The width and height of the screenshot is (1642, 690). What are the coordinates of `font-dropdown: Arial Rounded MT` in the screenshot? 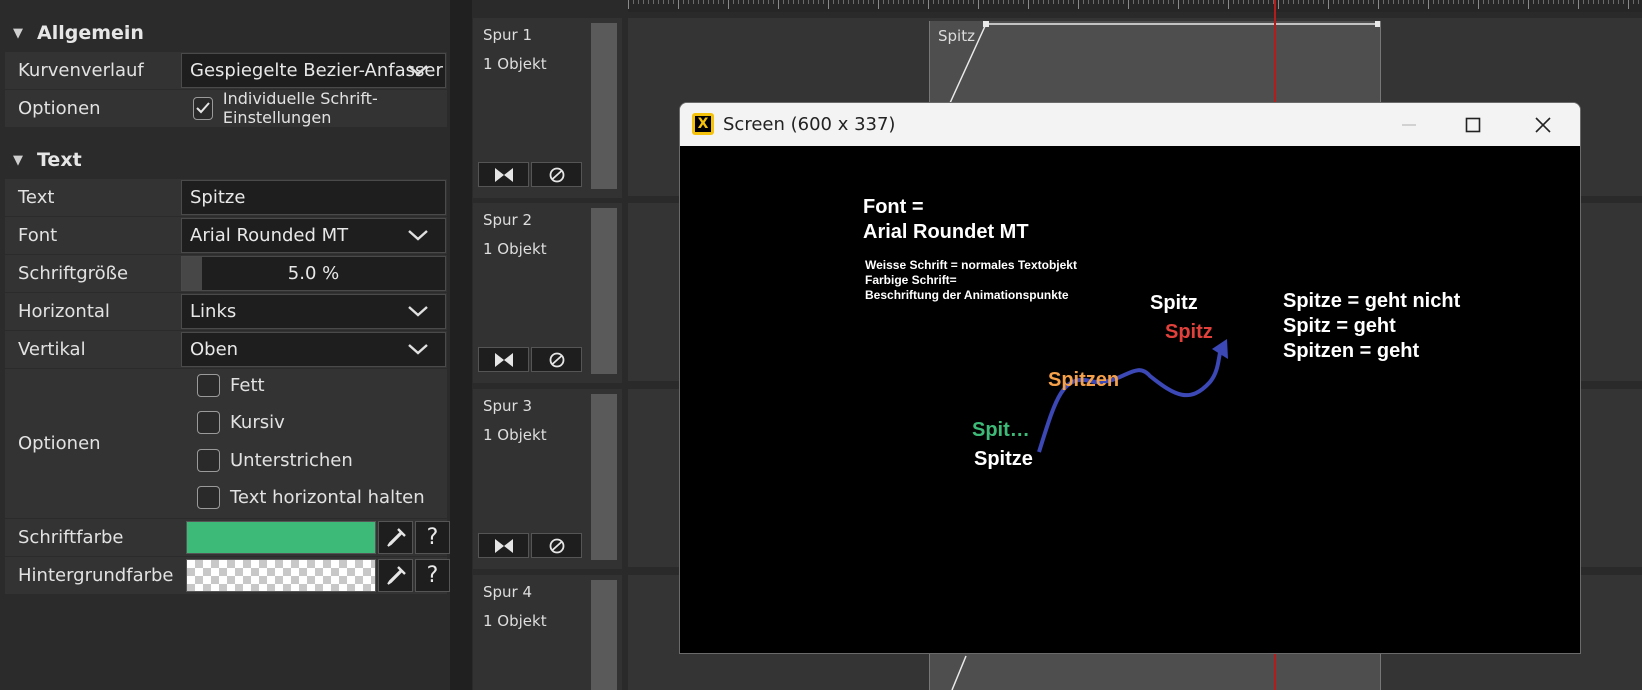 It's located at (313, 235).